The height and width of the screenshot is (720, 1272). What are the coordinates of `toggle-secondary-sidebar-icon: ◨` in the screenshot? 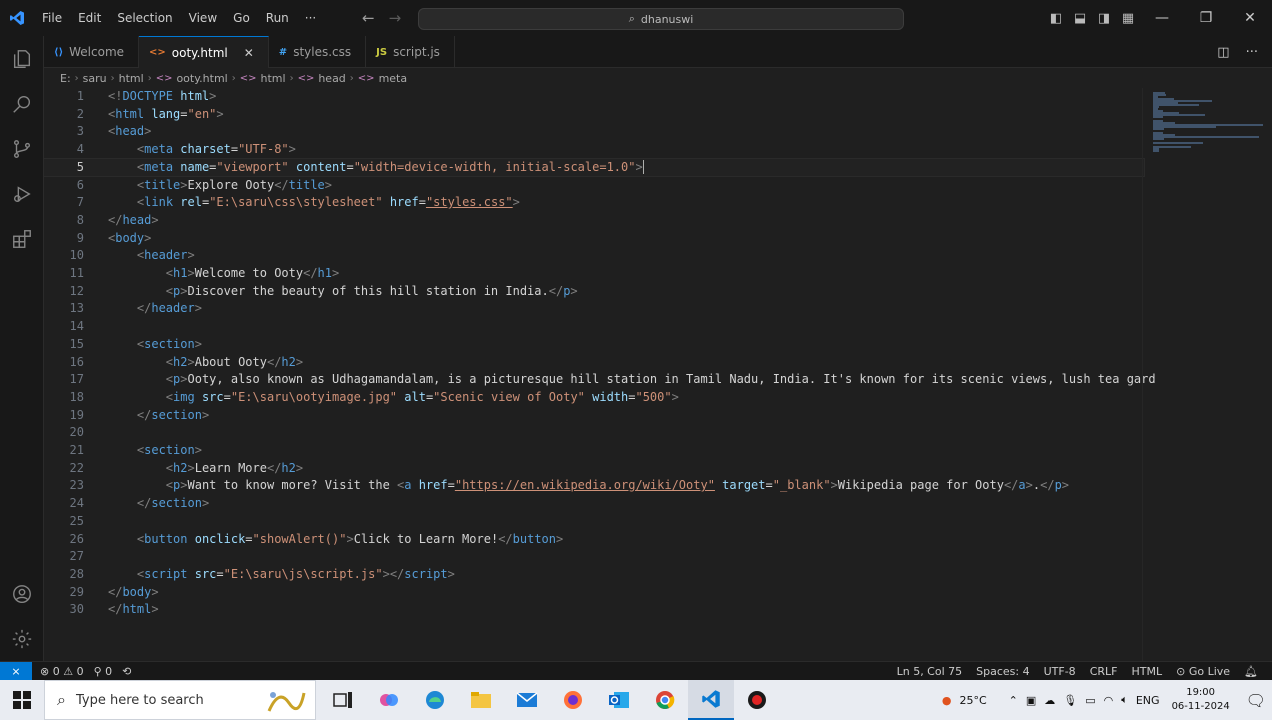 It's located at (1104, 18).